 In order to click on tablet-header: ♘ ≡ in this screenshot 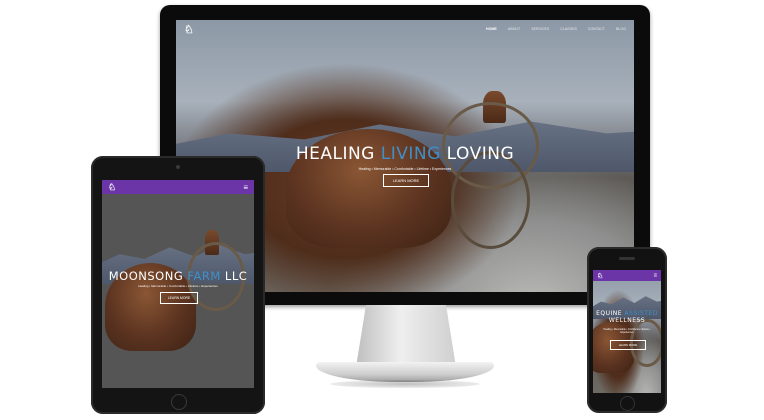, I will do `click(178, 187)`.